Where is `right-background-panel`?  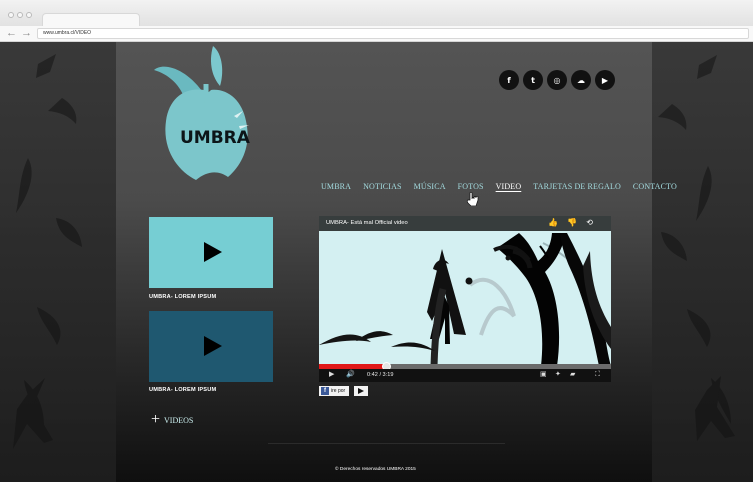 right-background-panel is located at coordinates (695, 262).